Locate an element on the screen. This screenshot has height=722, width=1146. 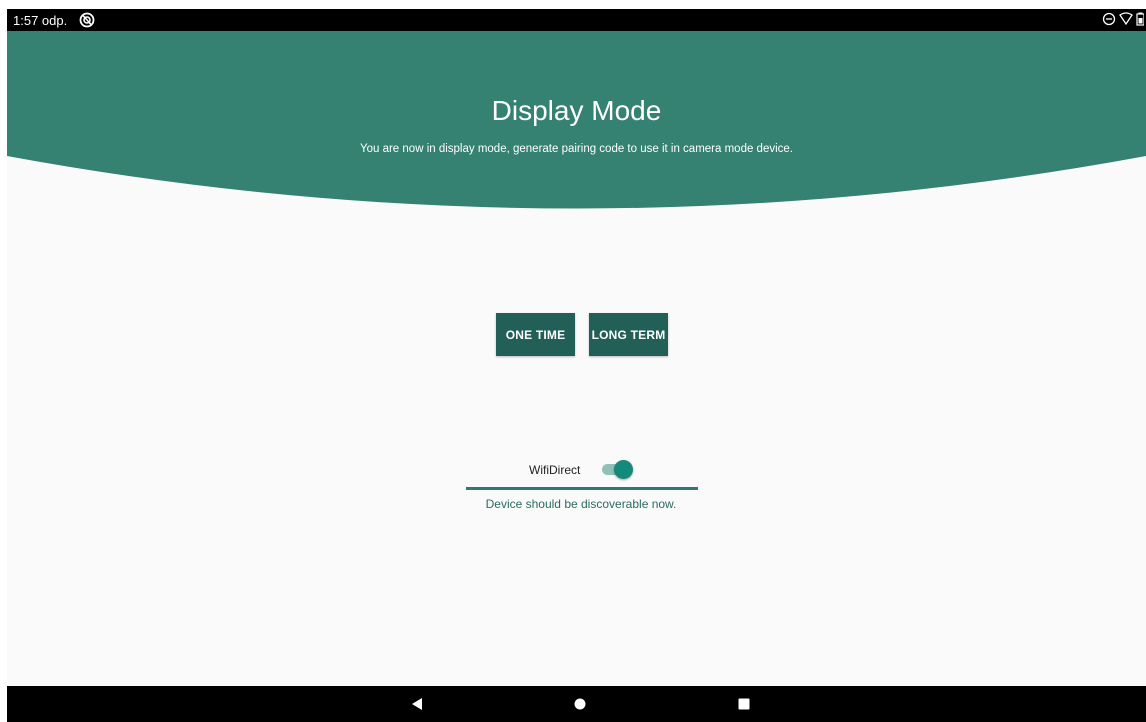
wifi-direct-toggle is located at coordinates (617, 469).